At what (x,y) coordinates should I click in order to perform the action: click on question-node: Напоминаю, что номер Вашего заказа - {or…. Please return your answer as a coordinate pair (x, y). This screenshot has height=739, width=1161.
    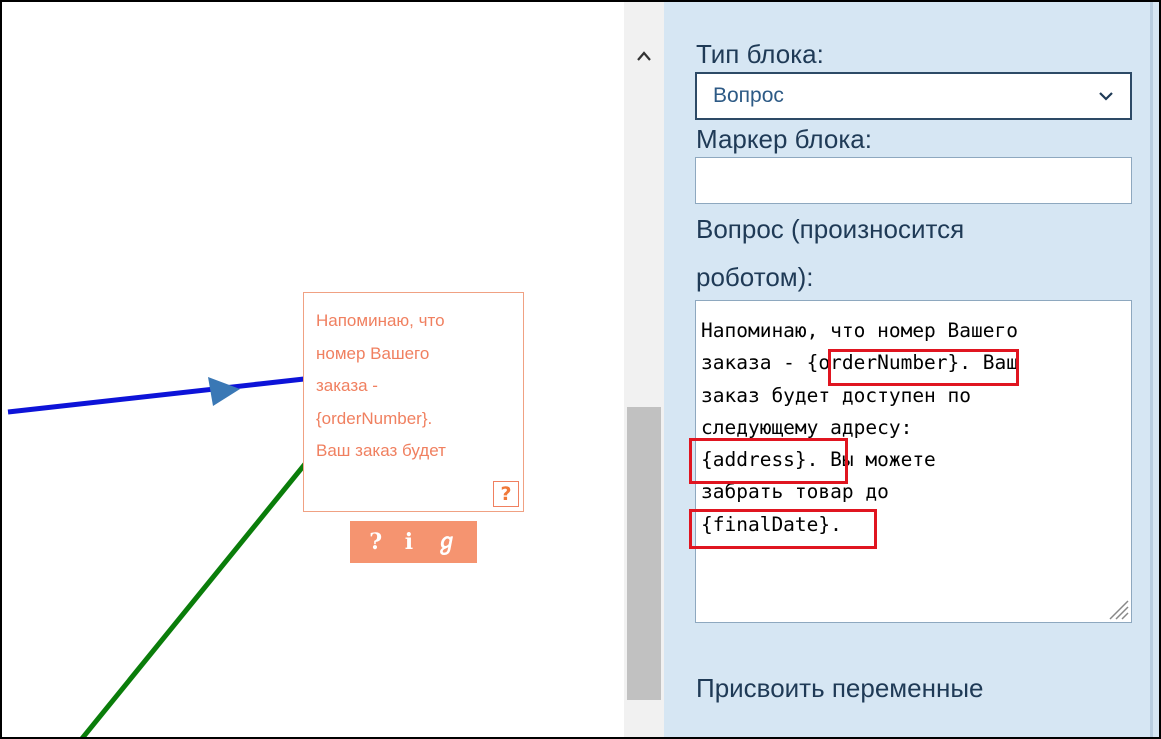
    Looking at the image, I should click on (413, 402).